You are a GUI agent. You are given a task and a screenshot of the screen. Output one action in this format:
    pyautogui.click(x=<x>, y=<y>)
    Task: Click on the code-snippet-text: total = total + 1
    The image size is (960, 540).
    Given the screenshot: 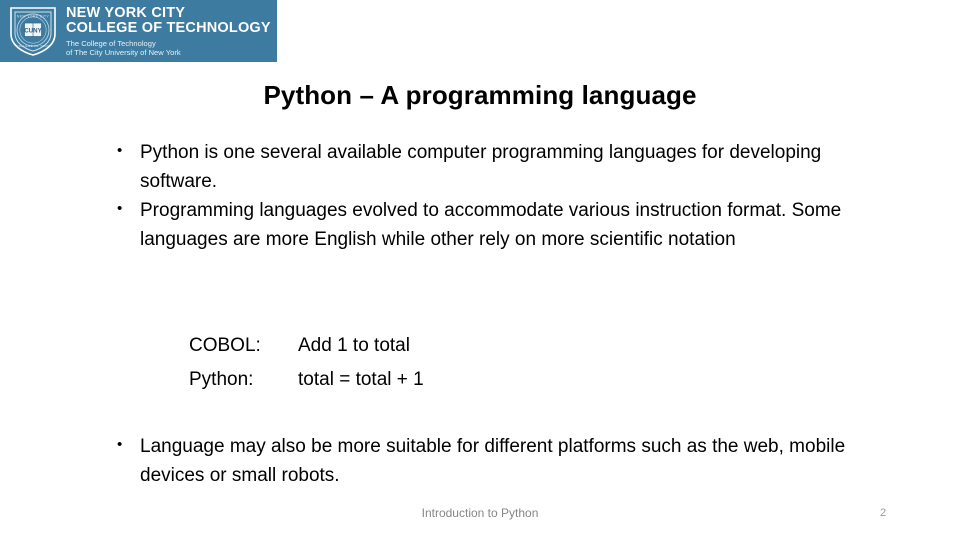 What is the action you would take?
    pyautogui.click(x=361, y=380)
    